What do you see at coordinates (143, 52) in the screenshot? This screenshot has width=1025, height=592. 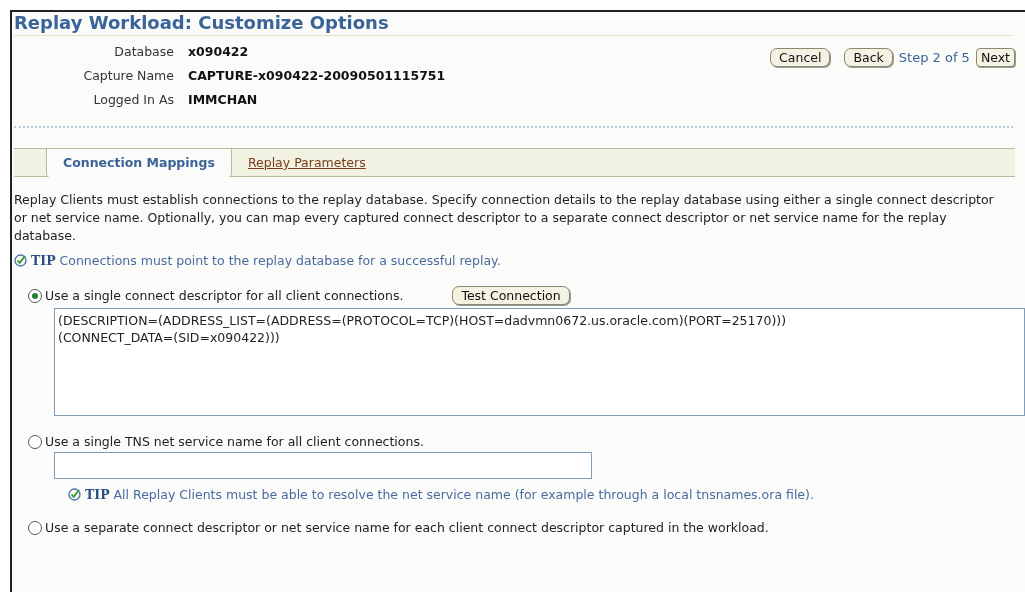 I see `info-label: Database` at bounding box center [143, 52].